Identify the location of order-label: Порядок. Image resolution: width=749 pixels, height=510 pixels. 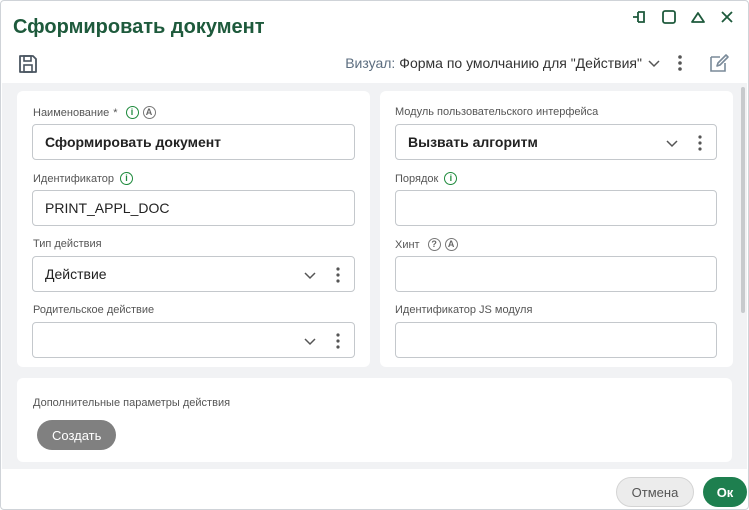
(417, 178).